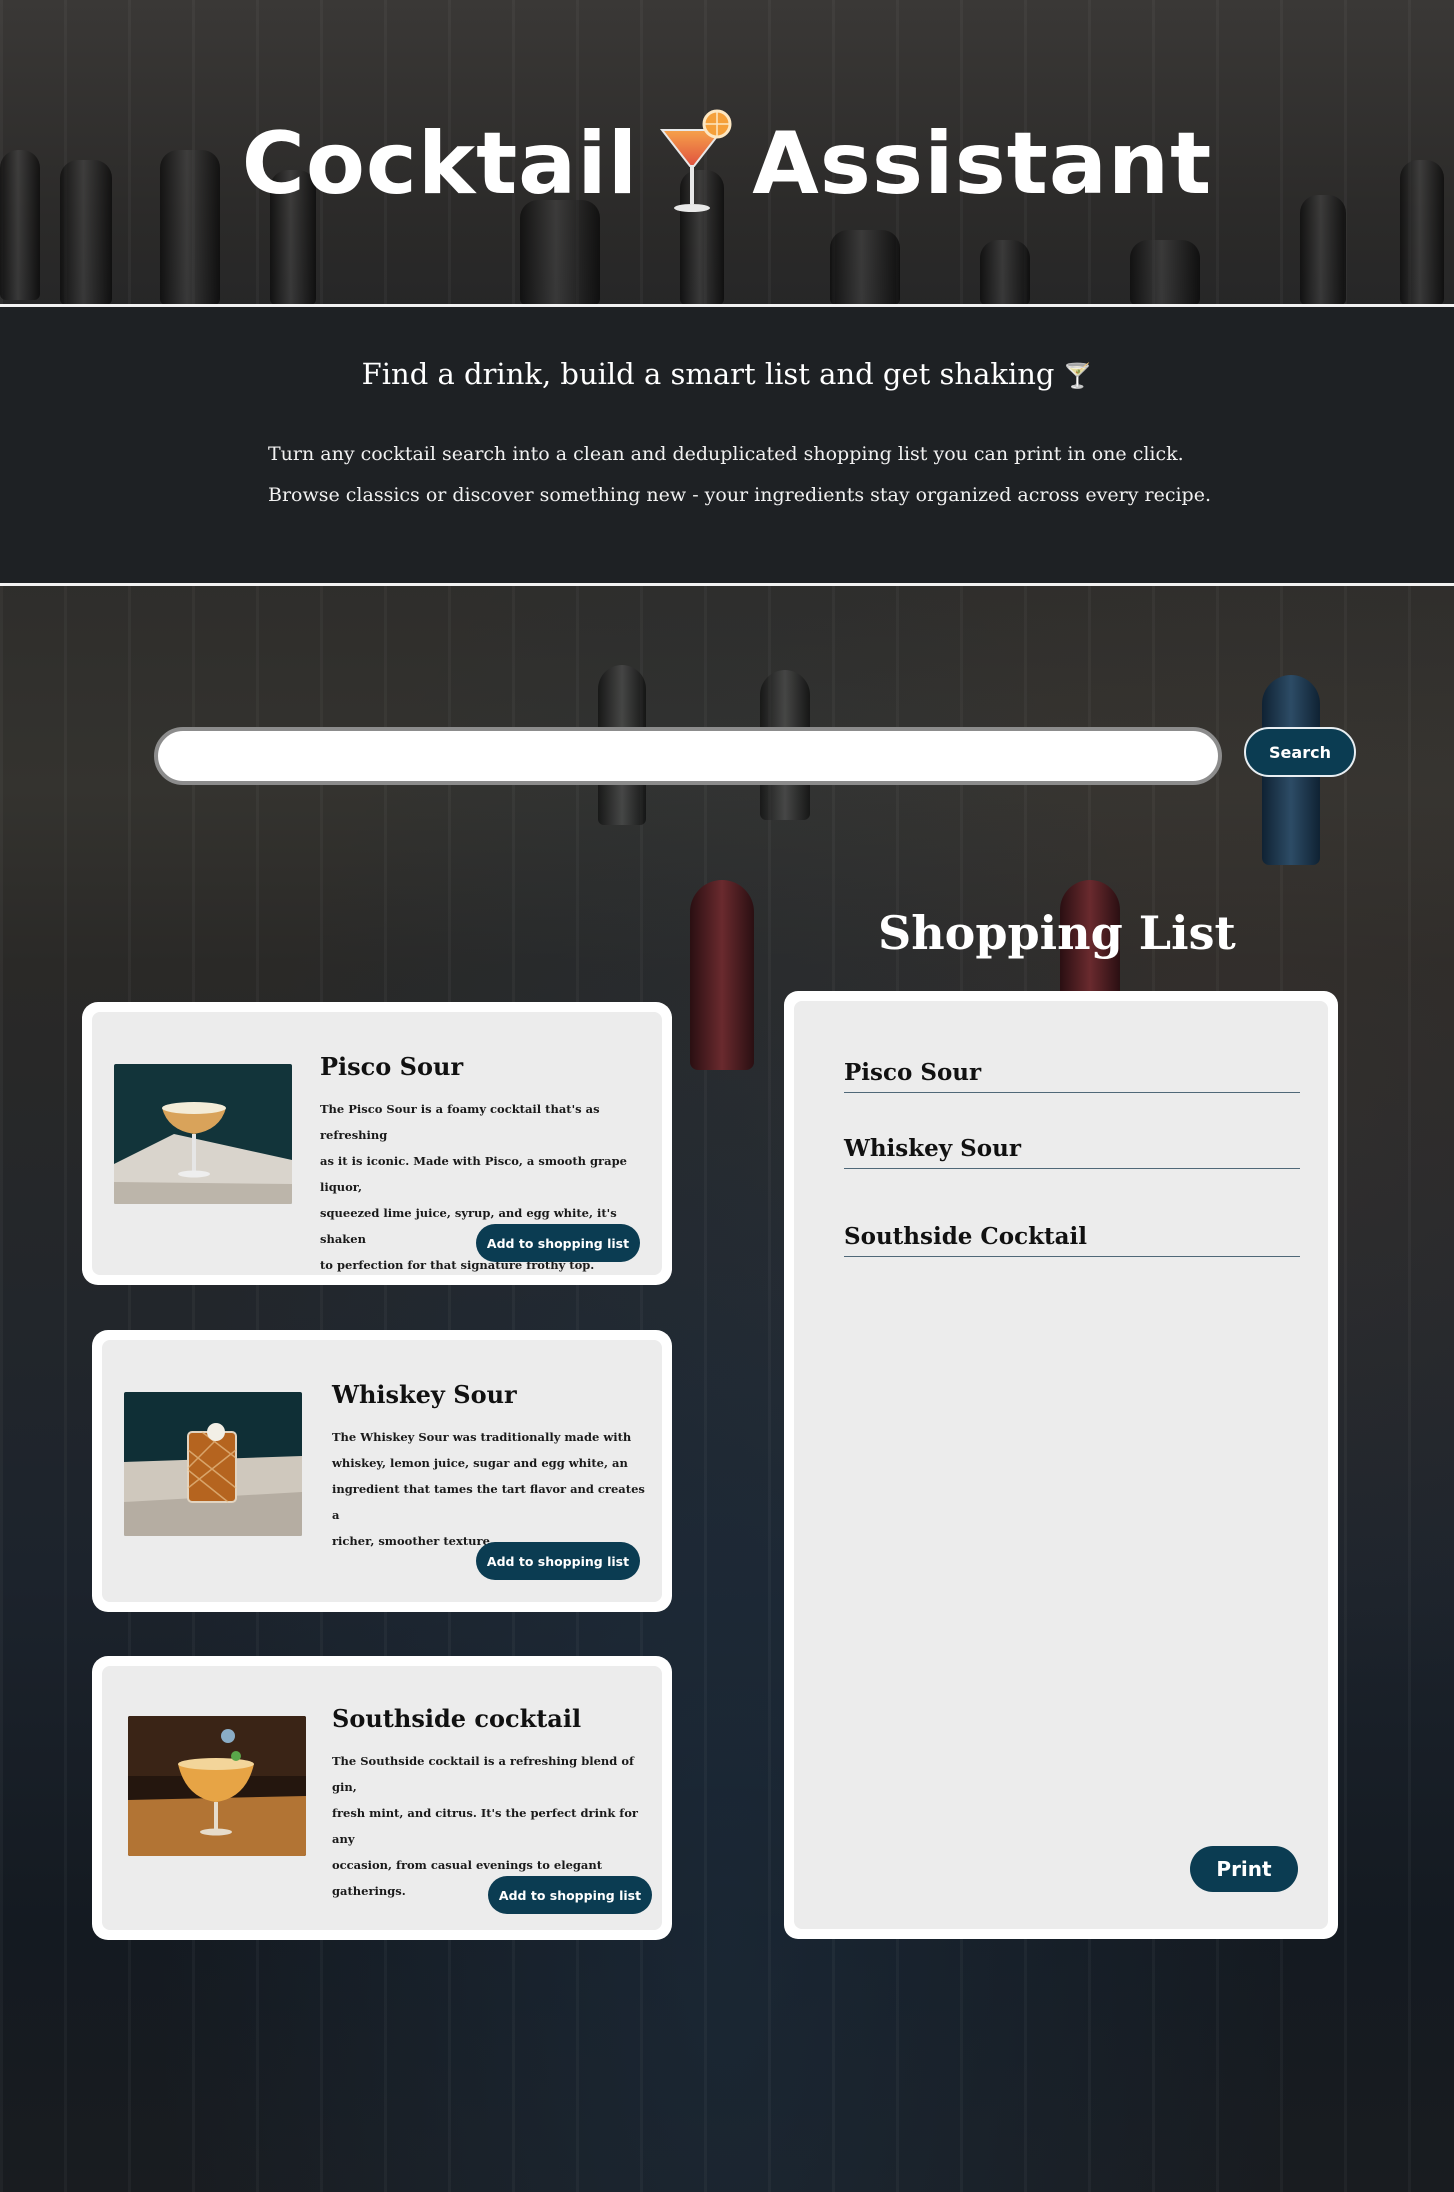 This screenshot has height=2192, width=1454. What do you see at coordinates (203, 1134) in the screenshot?
I see `pisco-sour-image` at bounding box center [203, 1134].